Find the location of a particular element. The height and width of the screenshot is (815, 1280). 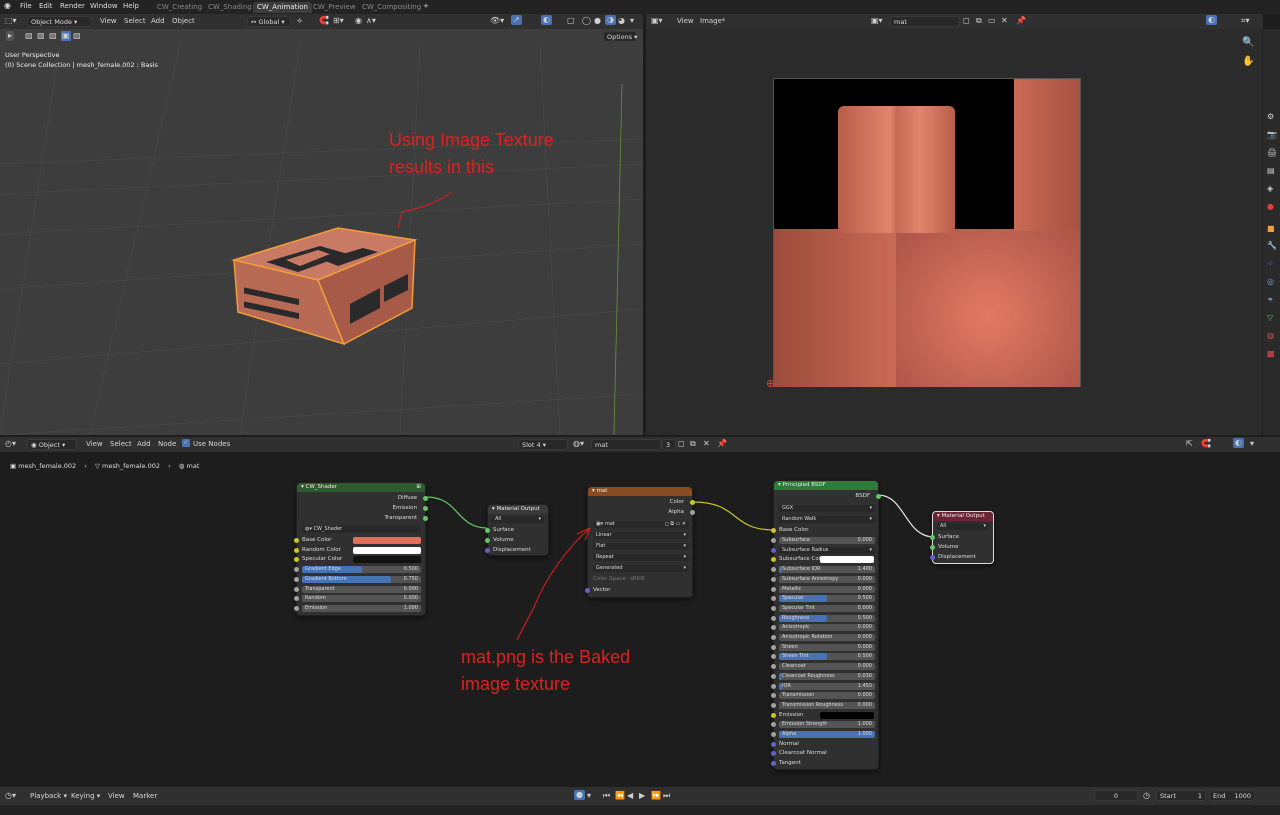

node-overlay-dropdown-icon: ▾ is located at coordinates (1252, 444).